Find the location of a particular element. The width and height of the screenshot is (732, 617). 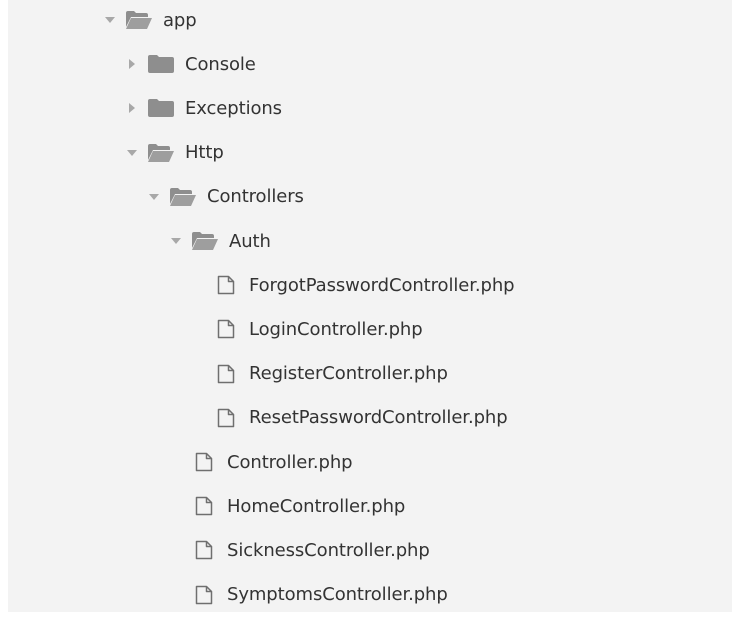

tree-file-row: ResetPasswordController.php is located at coordinates (370, 418).